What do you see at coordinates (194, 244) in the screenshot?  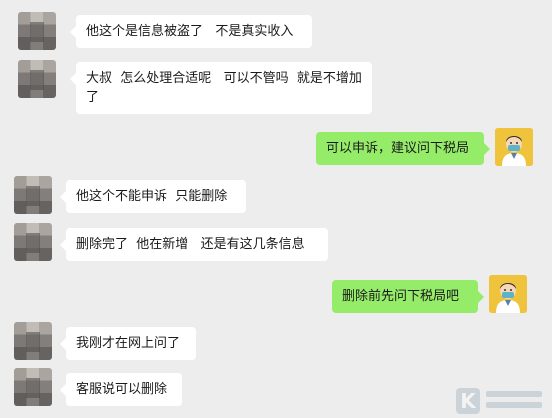 I see `message-bubble: 删除完了 他在新增 还是有这几条信息` at bounding box center [194, 244].